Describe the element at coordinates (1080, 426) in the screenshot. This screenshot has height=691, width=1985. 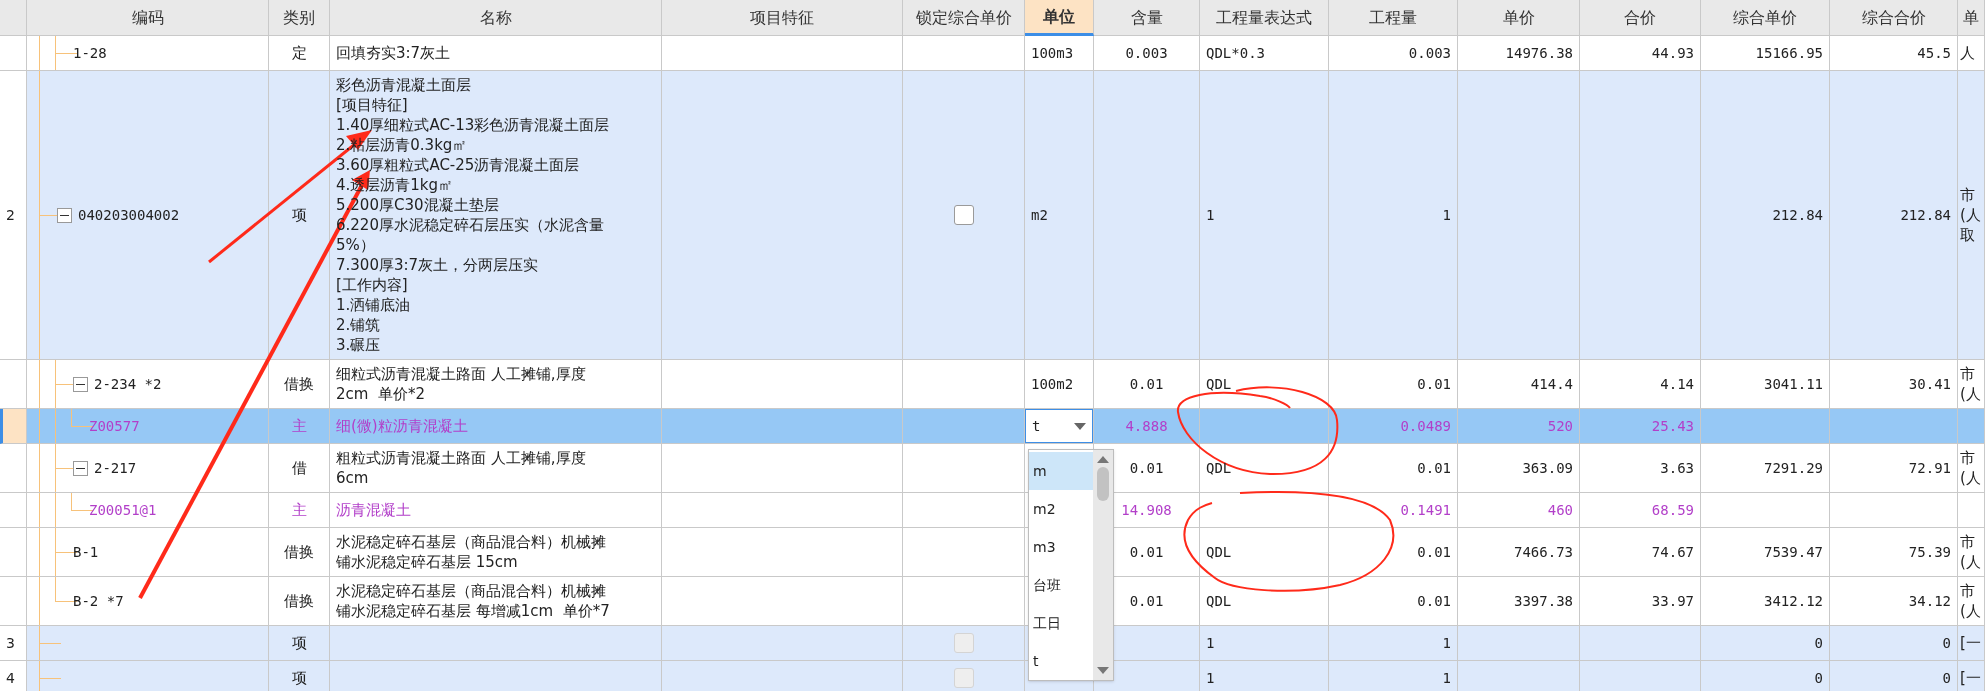
I see `caret-icon` at that location.